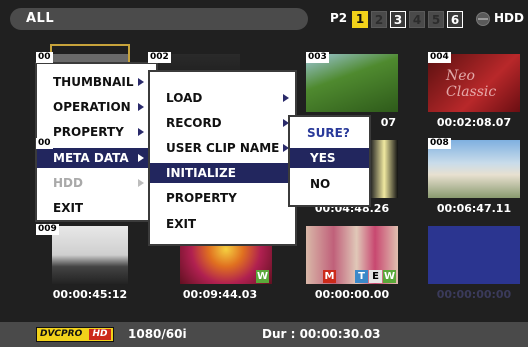 This screenshot has height=347, width=528. I want to click on confirm-no-button: NO, so click(329, 184).